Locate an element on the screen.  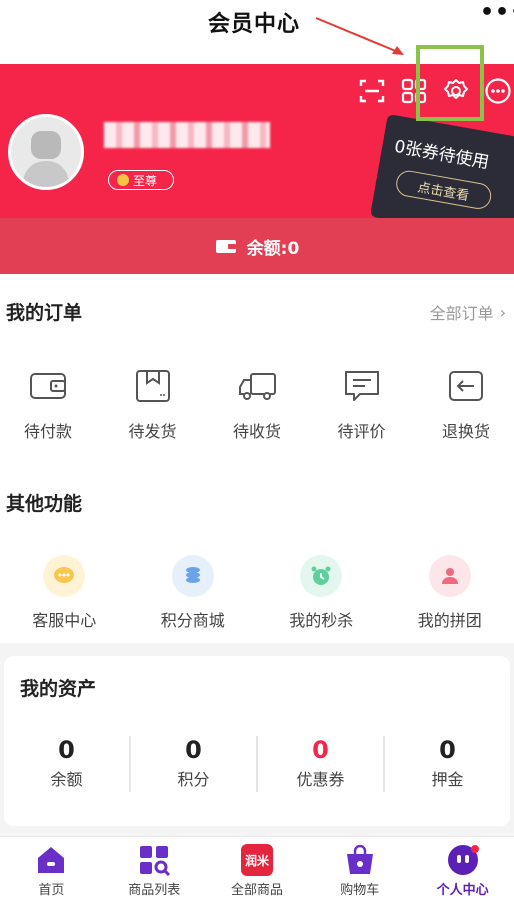
cart-icon is located at coordinates (360, 860).